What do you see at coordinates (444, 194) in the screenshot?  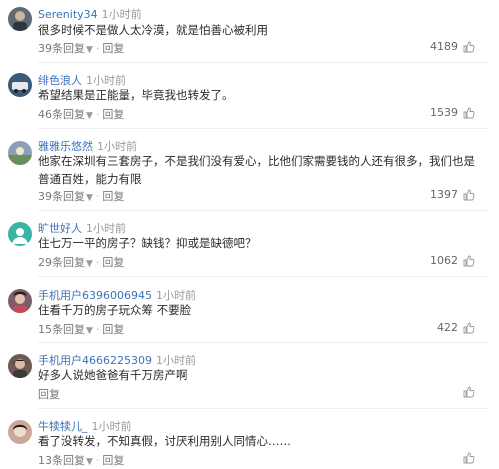 I see `like-count: 1397` at bounding box center [444, 194].